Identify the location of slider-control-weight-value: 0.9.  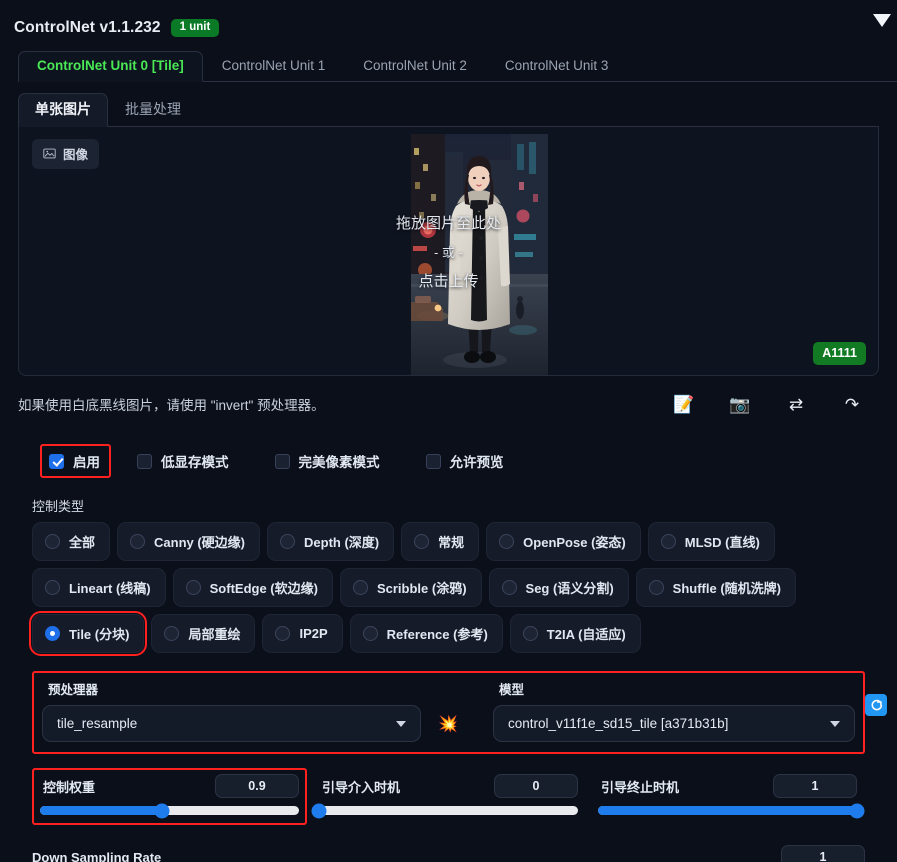
(257, 786).